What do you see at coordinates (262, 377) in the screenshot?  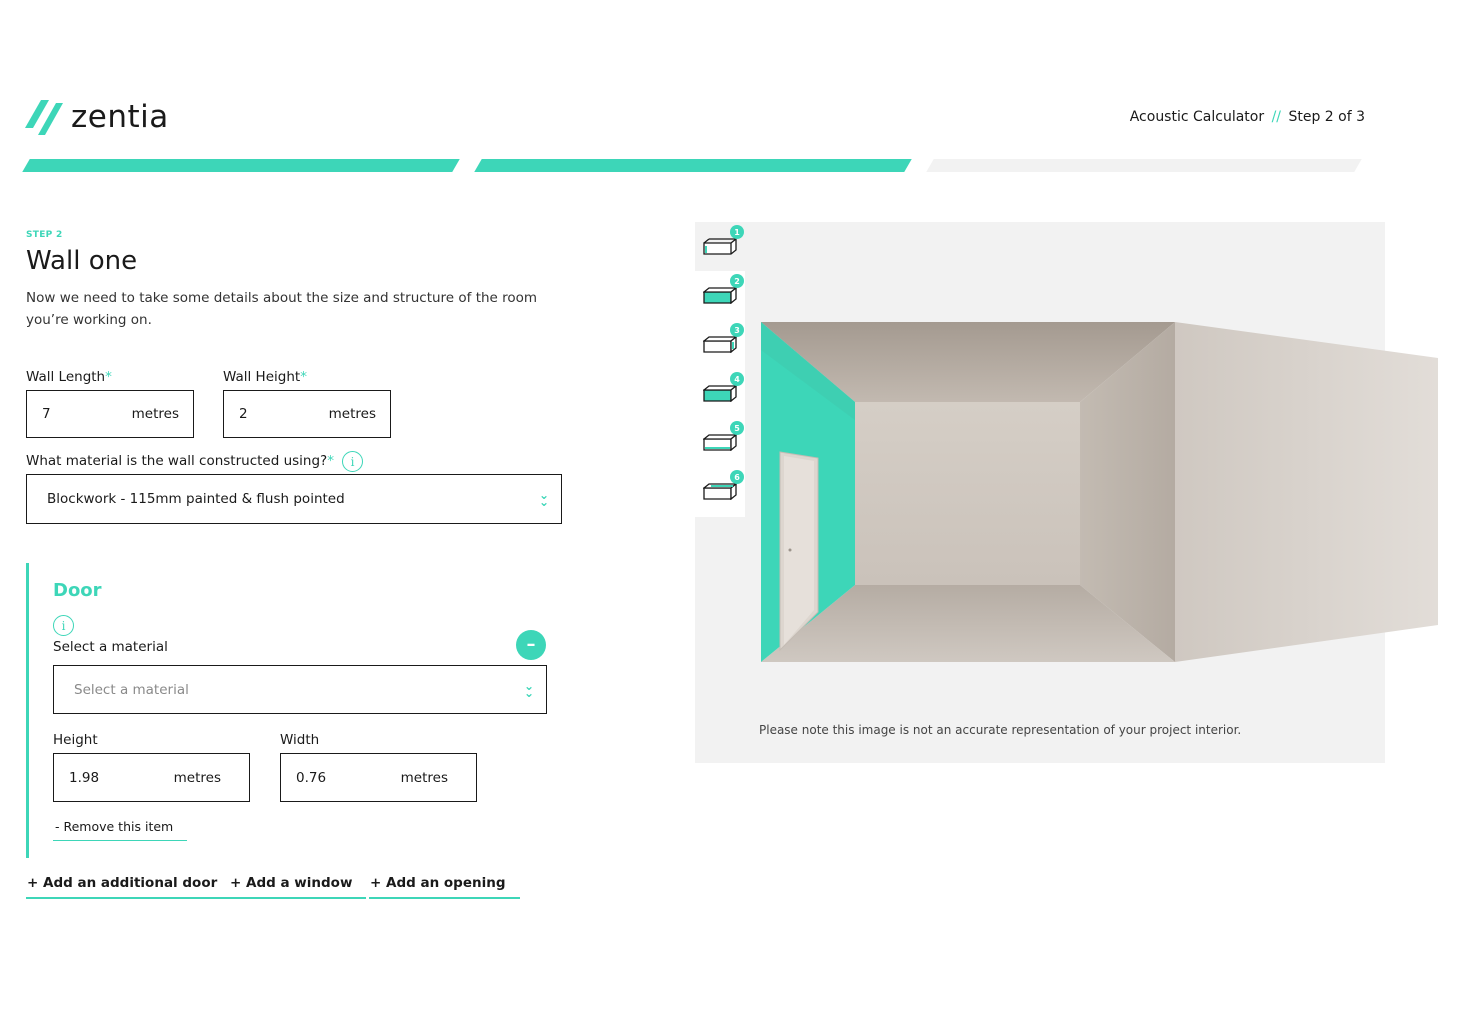 I see `wall-height-label-text: Wall Height` at bounding box center [262, 377].